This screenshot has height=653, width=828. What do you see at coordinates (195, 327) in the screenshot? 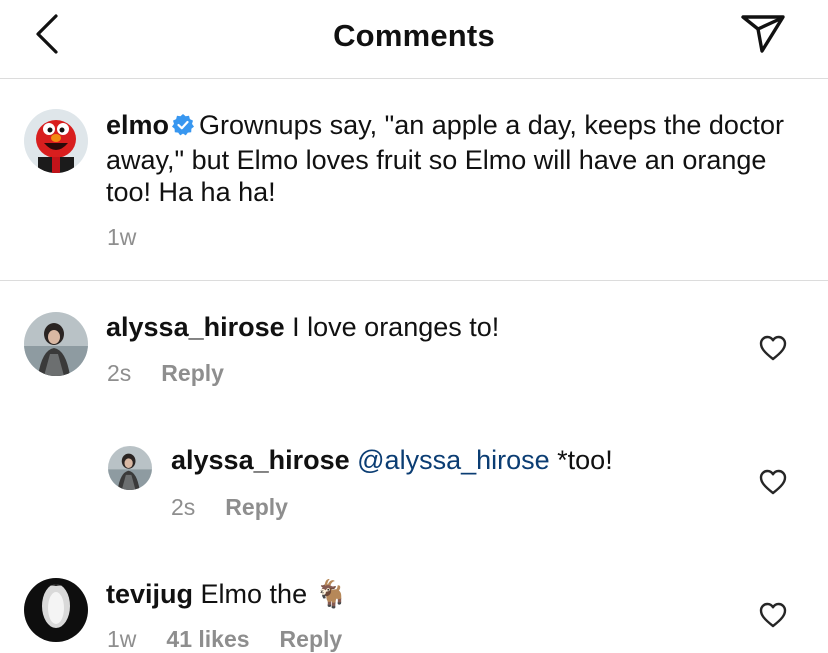
I see `comment-username: alyssa_hirose` at bounding box center [195, 327].